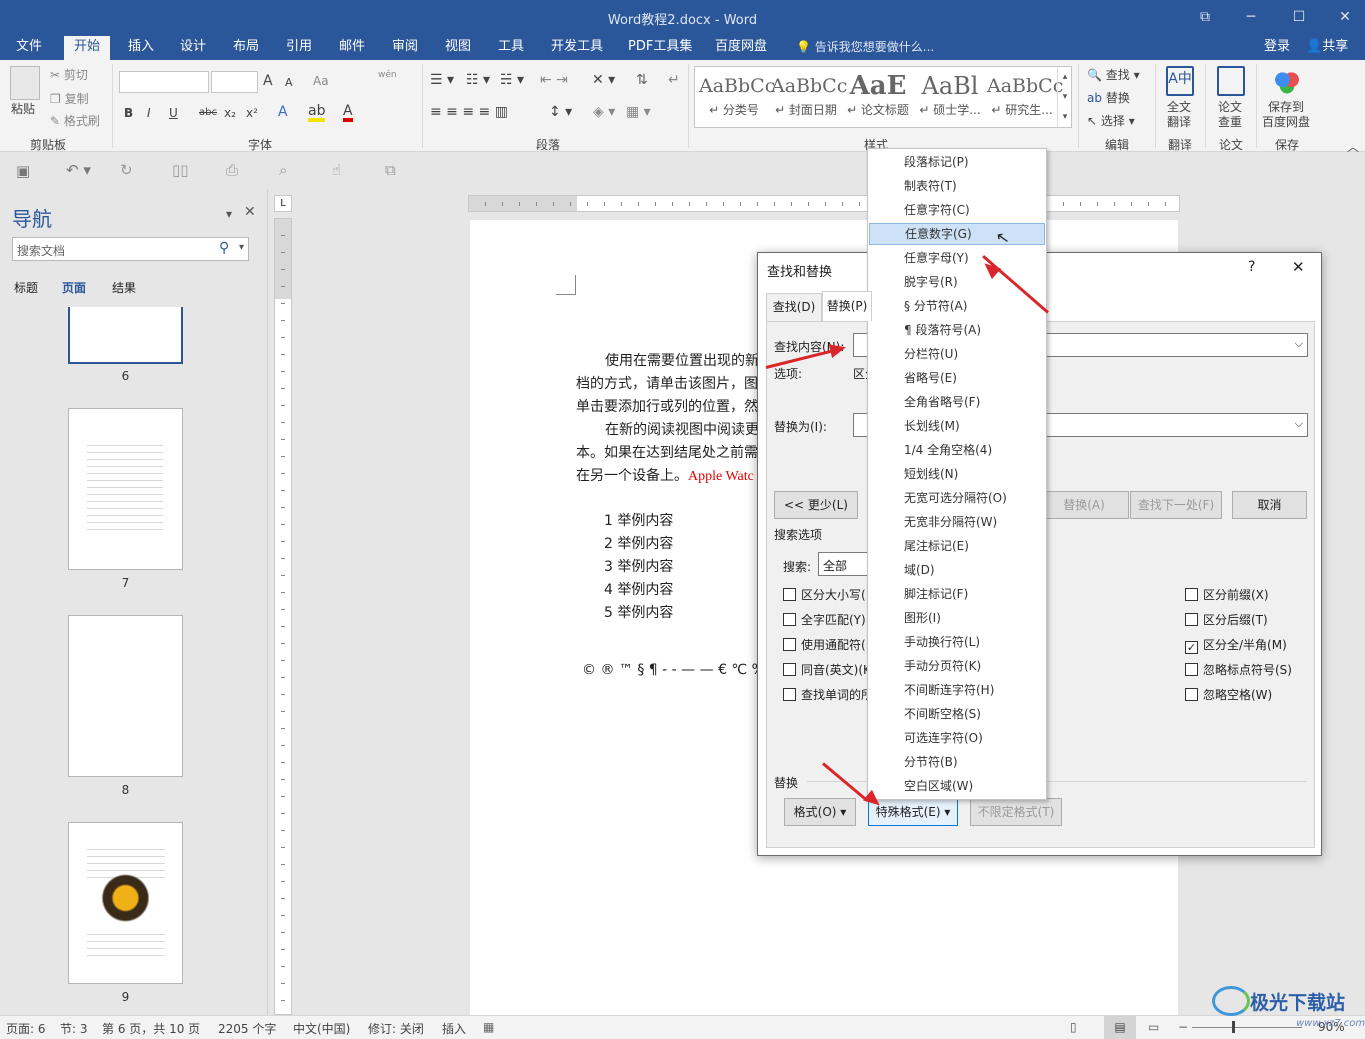 The width and height of the screenshot is (1365, 1039). Describe the element at coordinates (794, 307) in the screenshot. I see `tab-find: 查找(D)` at that location.